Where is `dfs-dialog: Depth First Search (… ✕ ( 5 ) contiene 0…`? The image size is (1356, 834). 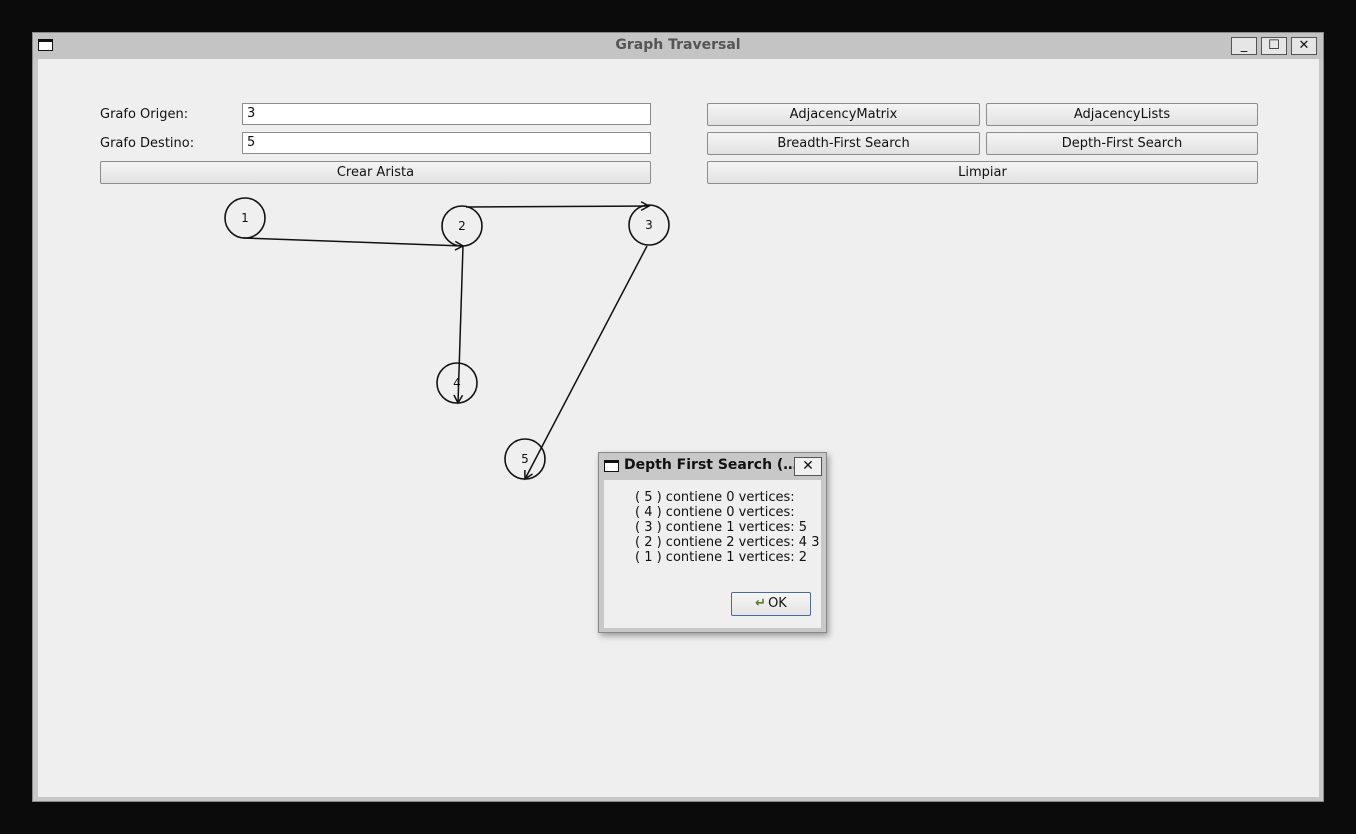
dfs-dialog: Depth First Search (… ✕ ( 5 ) contiene 0… is located at coordinates (712, 542).